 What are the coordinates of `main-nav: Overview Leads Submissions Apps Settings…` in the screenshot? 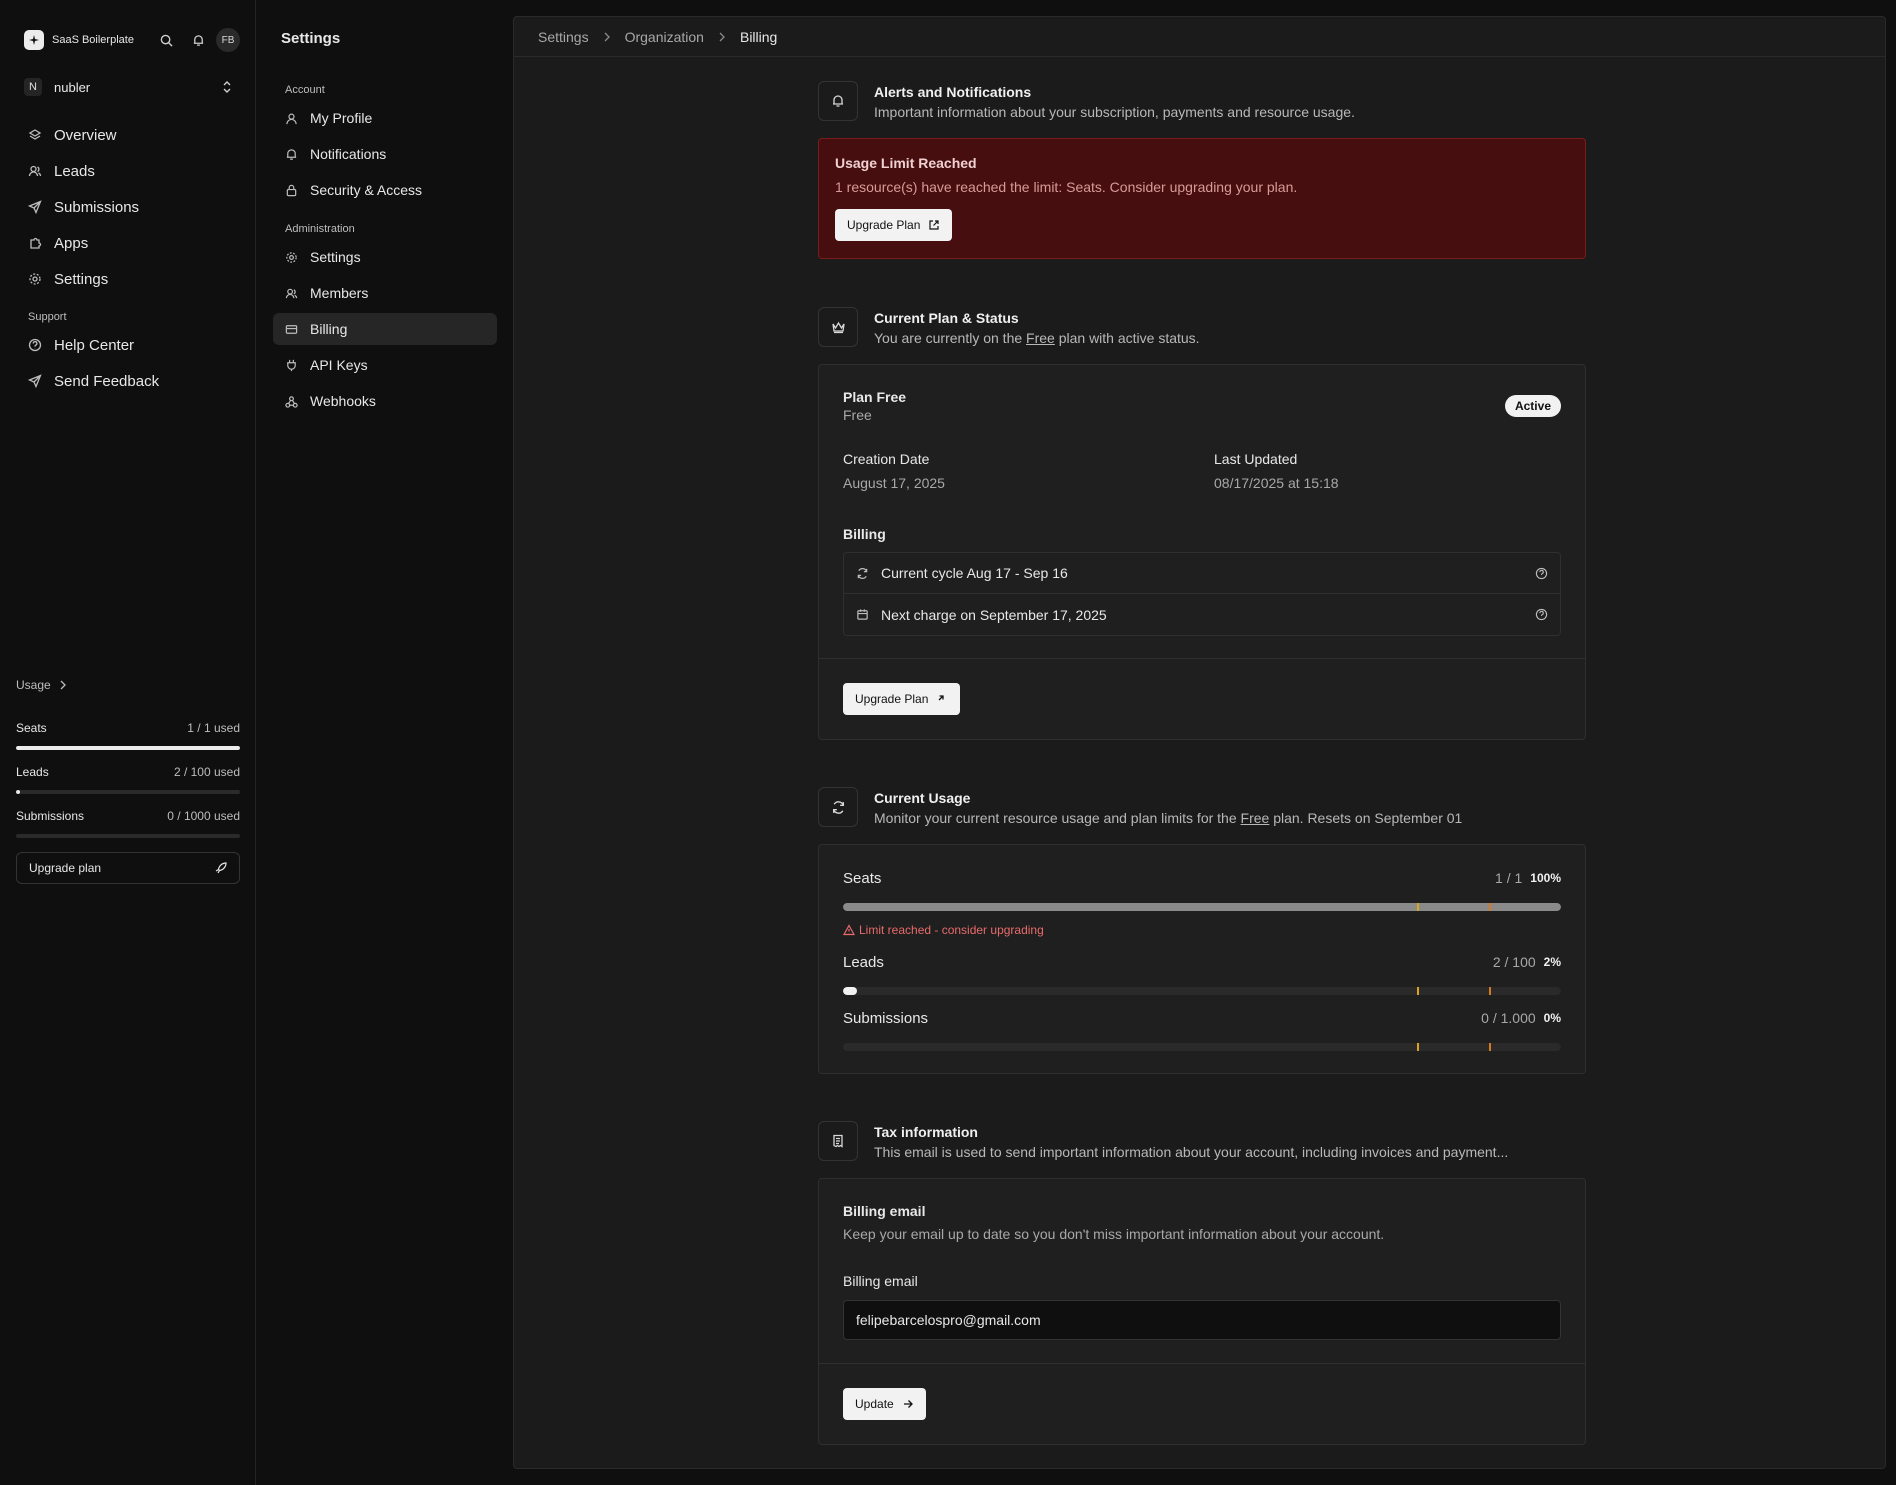 It's located at (128, 258).